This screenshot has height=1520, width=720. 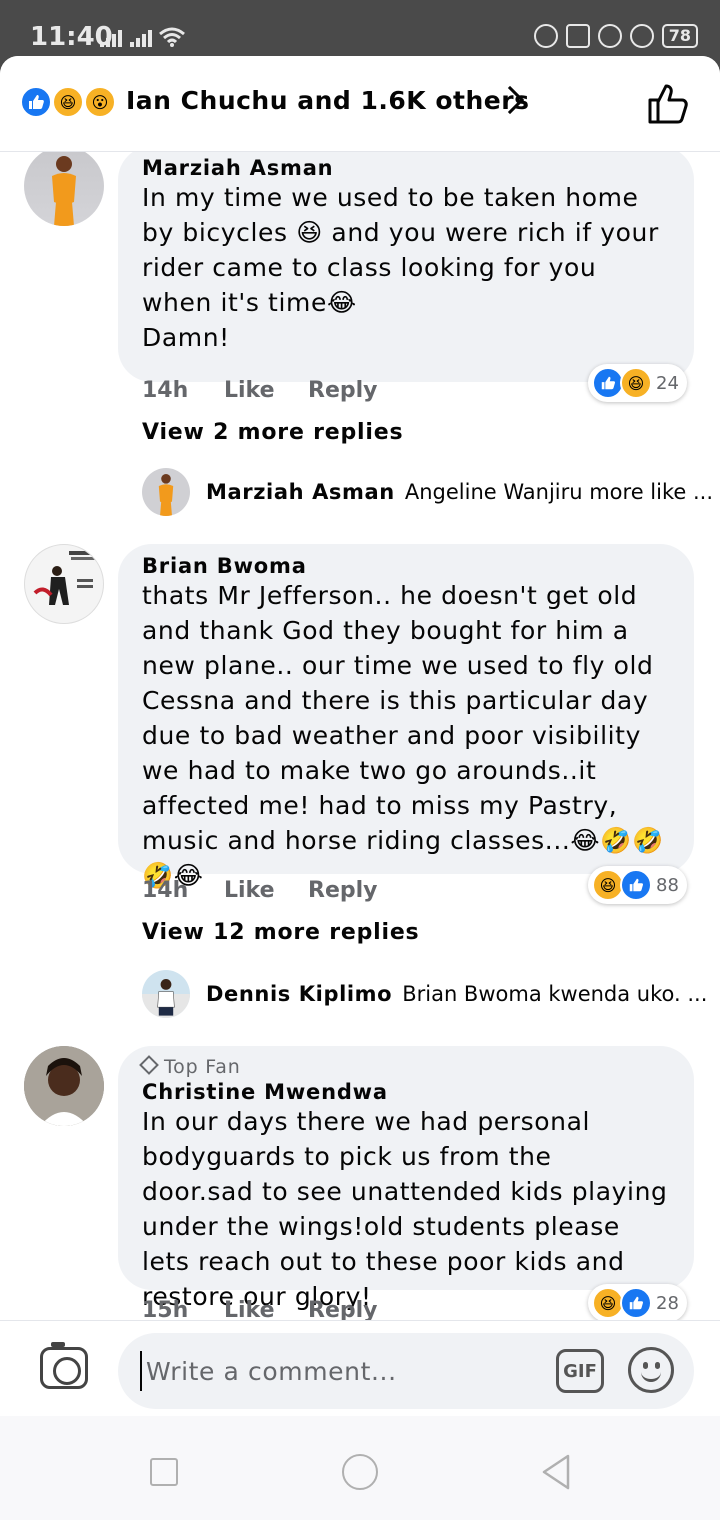 I want to click on view-more-replies-link: View 2 more replies, so click(x=272, y=432).